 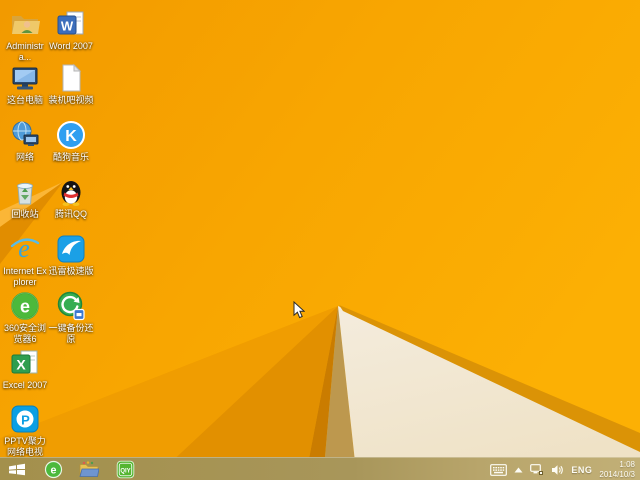 I want to click on desktop-icon-360-browser: e 360安全浏览器6, so click(x=25, y=317).